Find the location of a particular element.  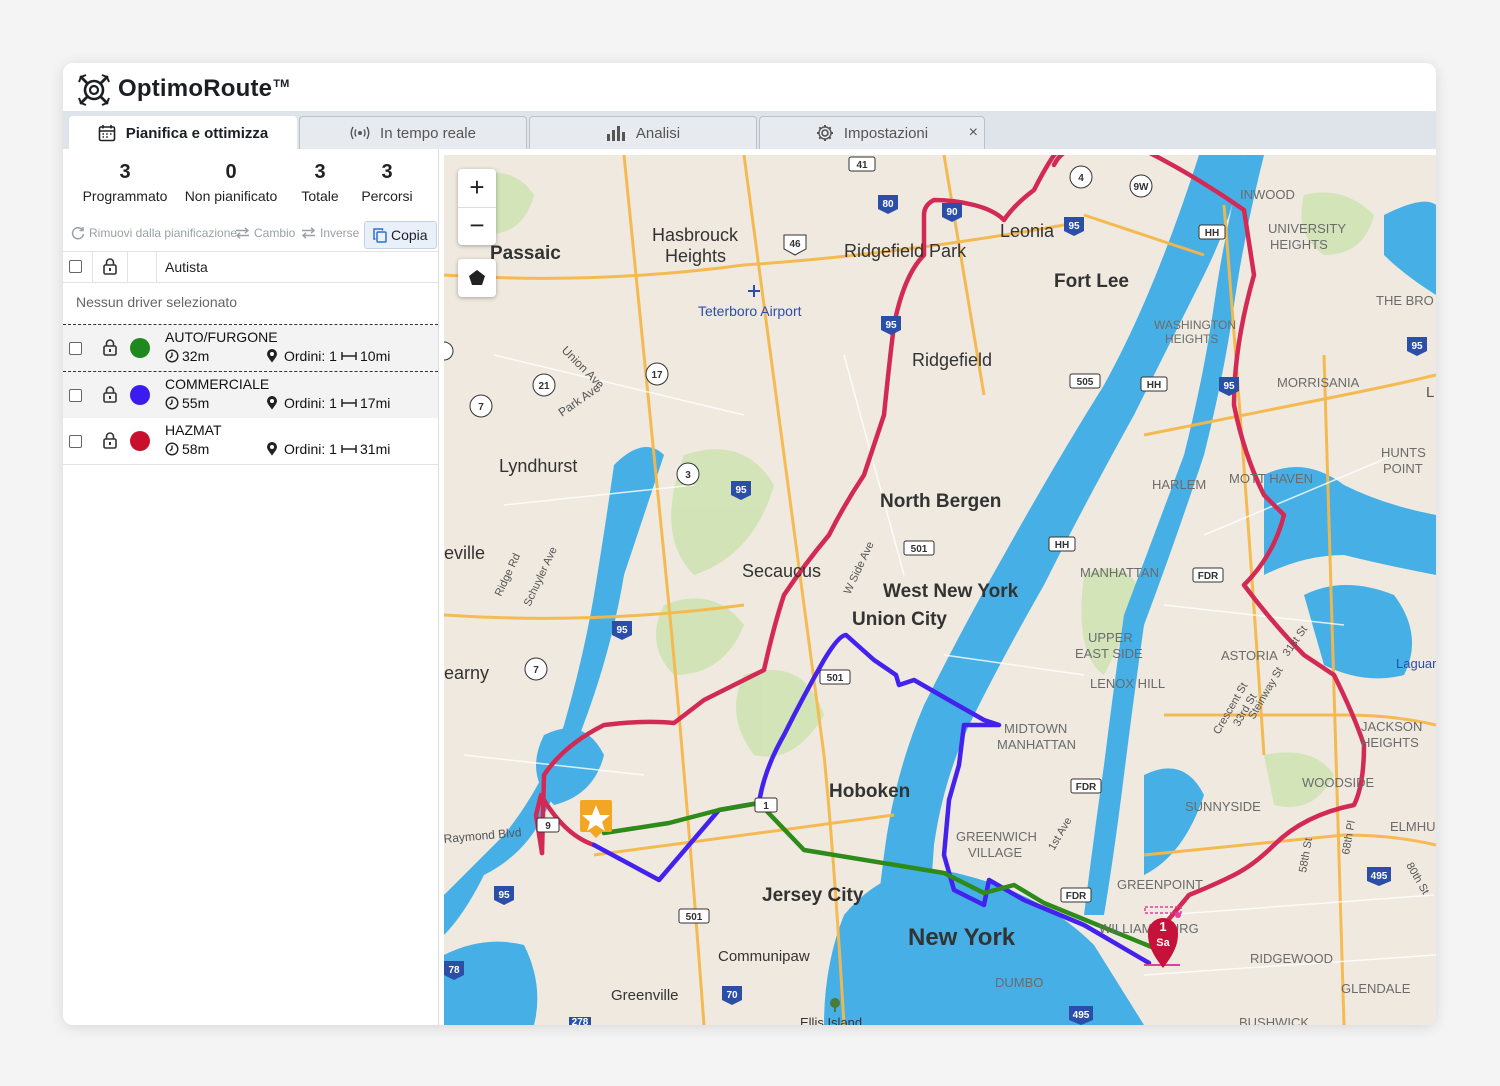

svg-text: MOTT HAVEN is located at coordinates (1271, 478).